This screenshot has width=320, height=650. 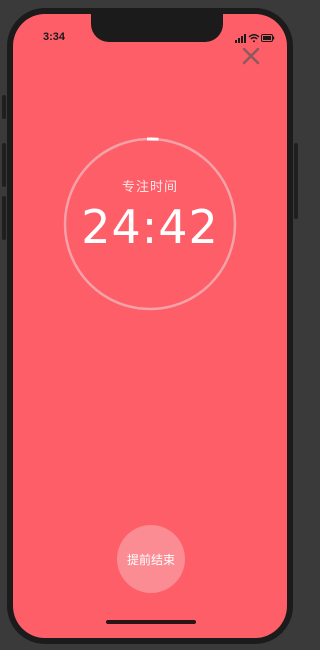 I want to click on signal-icon, so click(x=240, y=38).